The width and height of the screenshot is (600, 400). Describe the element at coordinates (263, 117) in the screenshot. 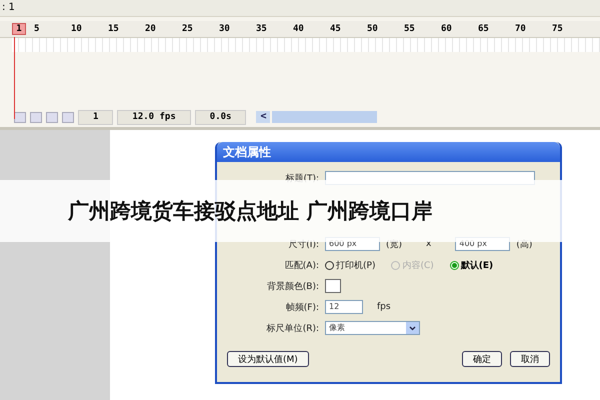

I see `scroll-left-button: <` at that location.